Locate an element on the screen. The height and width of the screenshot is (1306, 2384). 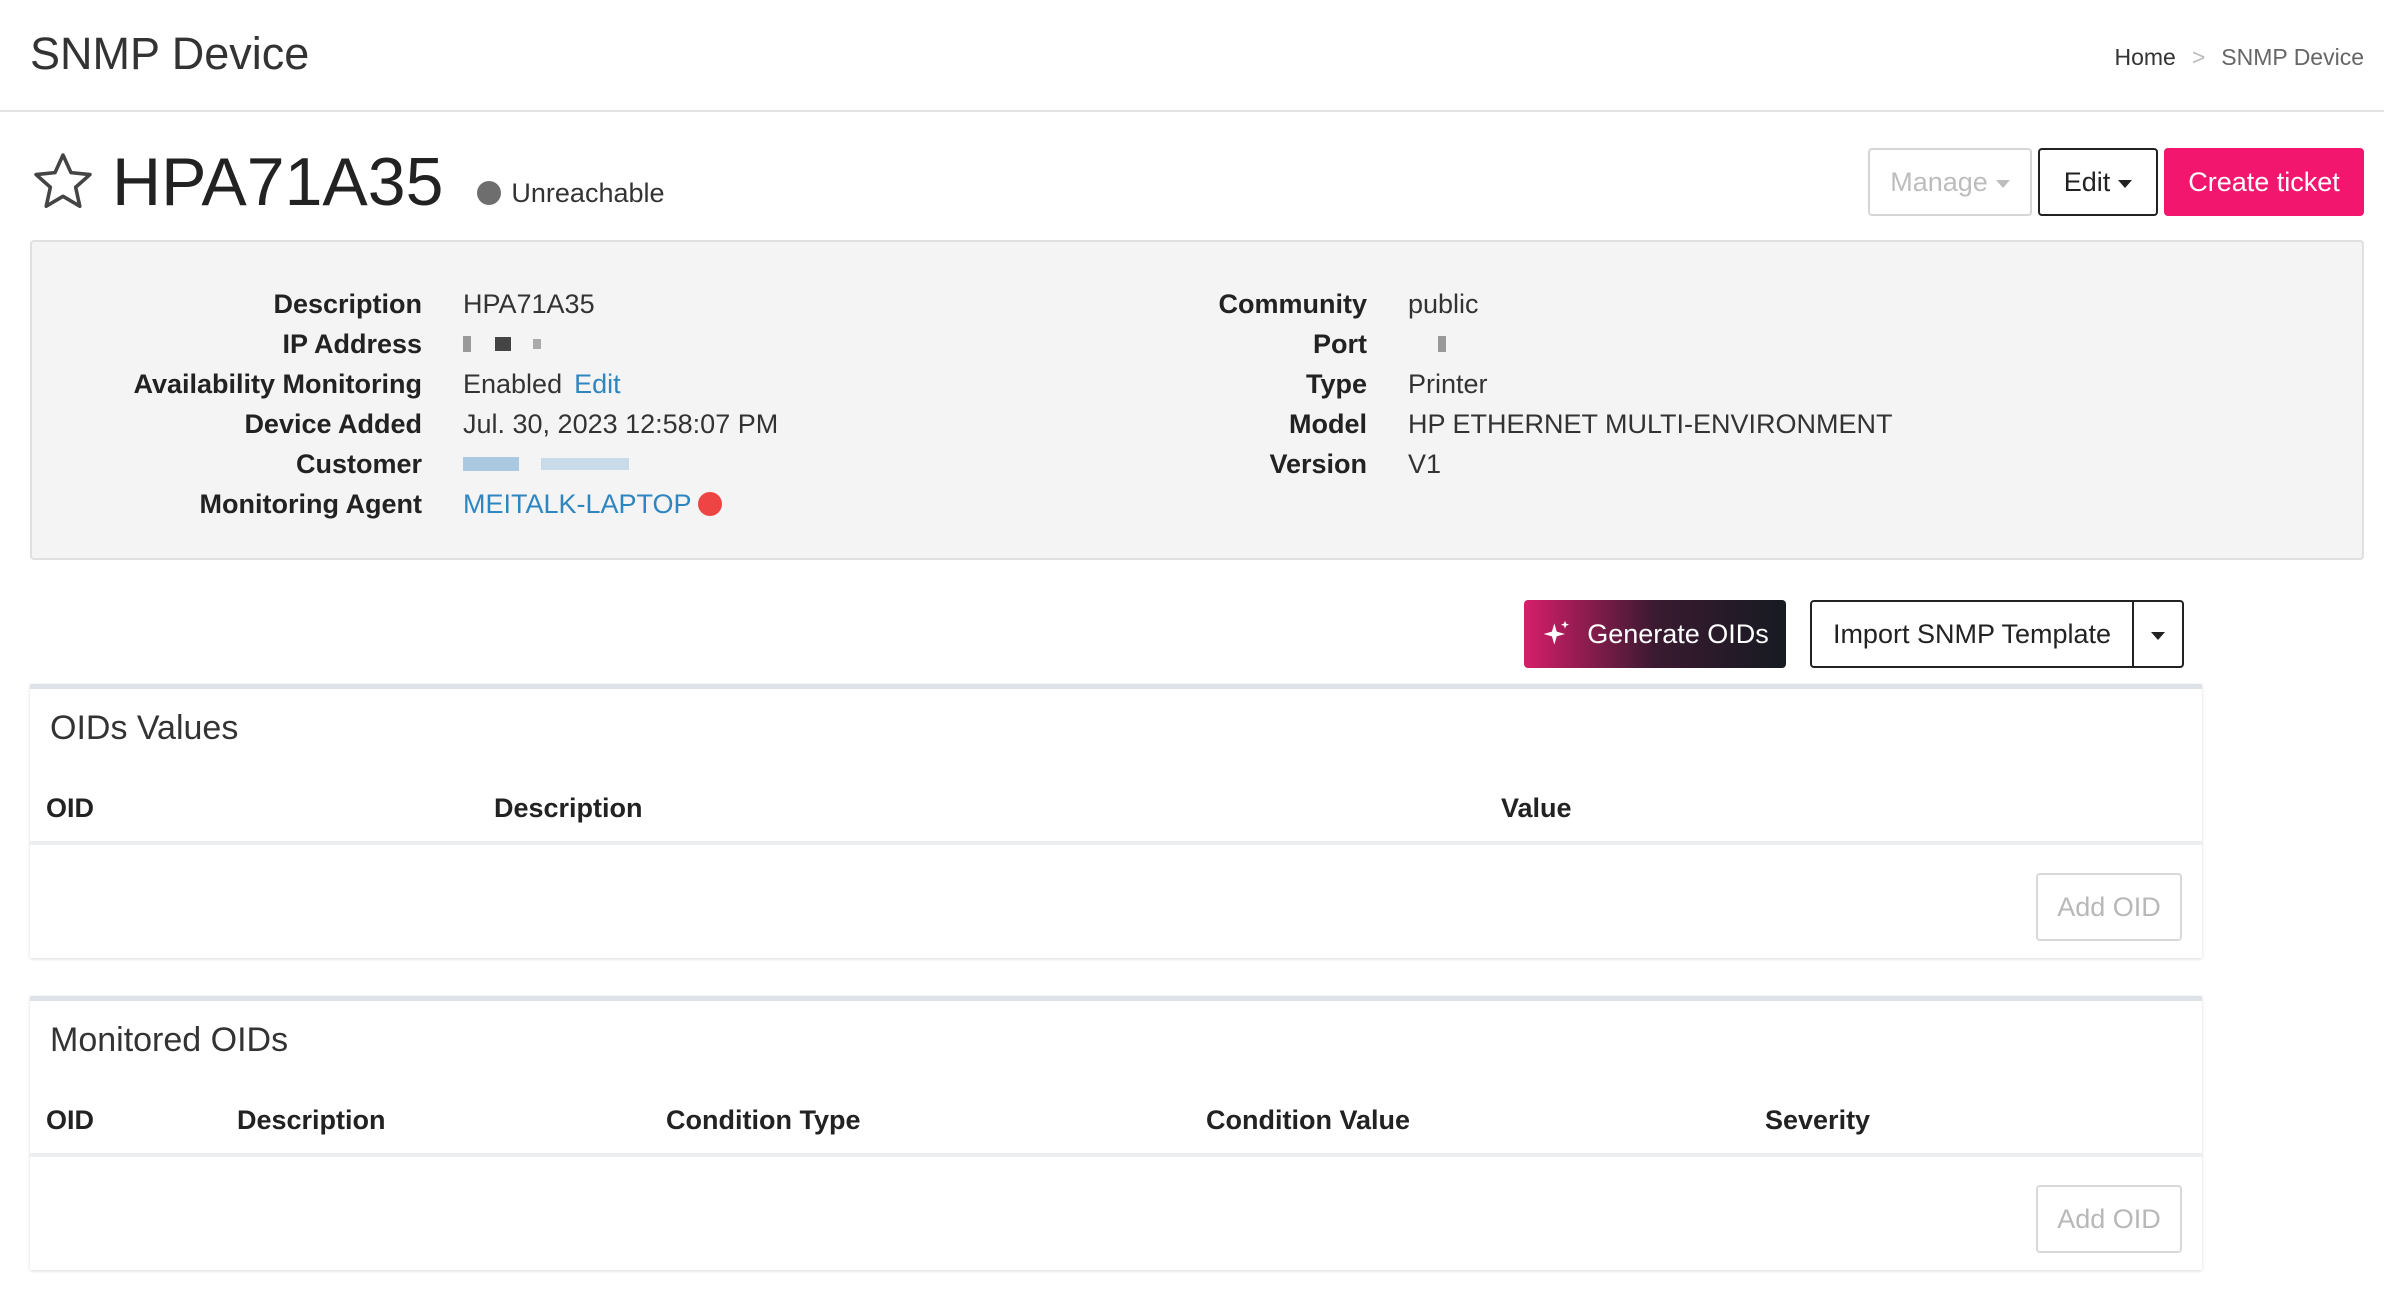
detail-label: Device Added is located at coordinates (333, 423).